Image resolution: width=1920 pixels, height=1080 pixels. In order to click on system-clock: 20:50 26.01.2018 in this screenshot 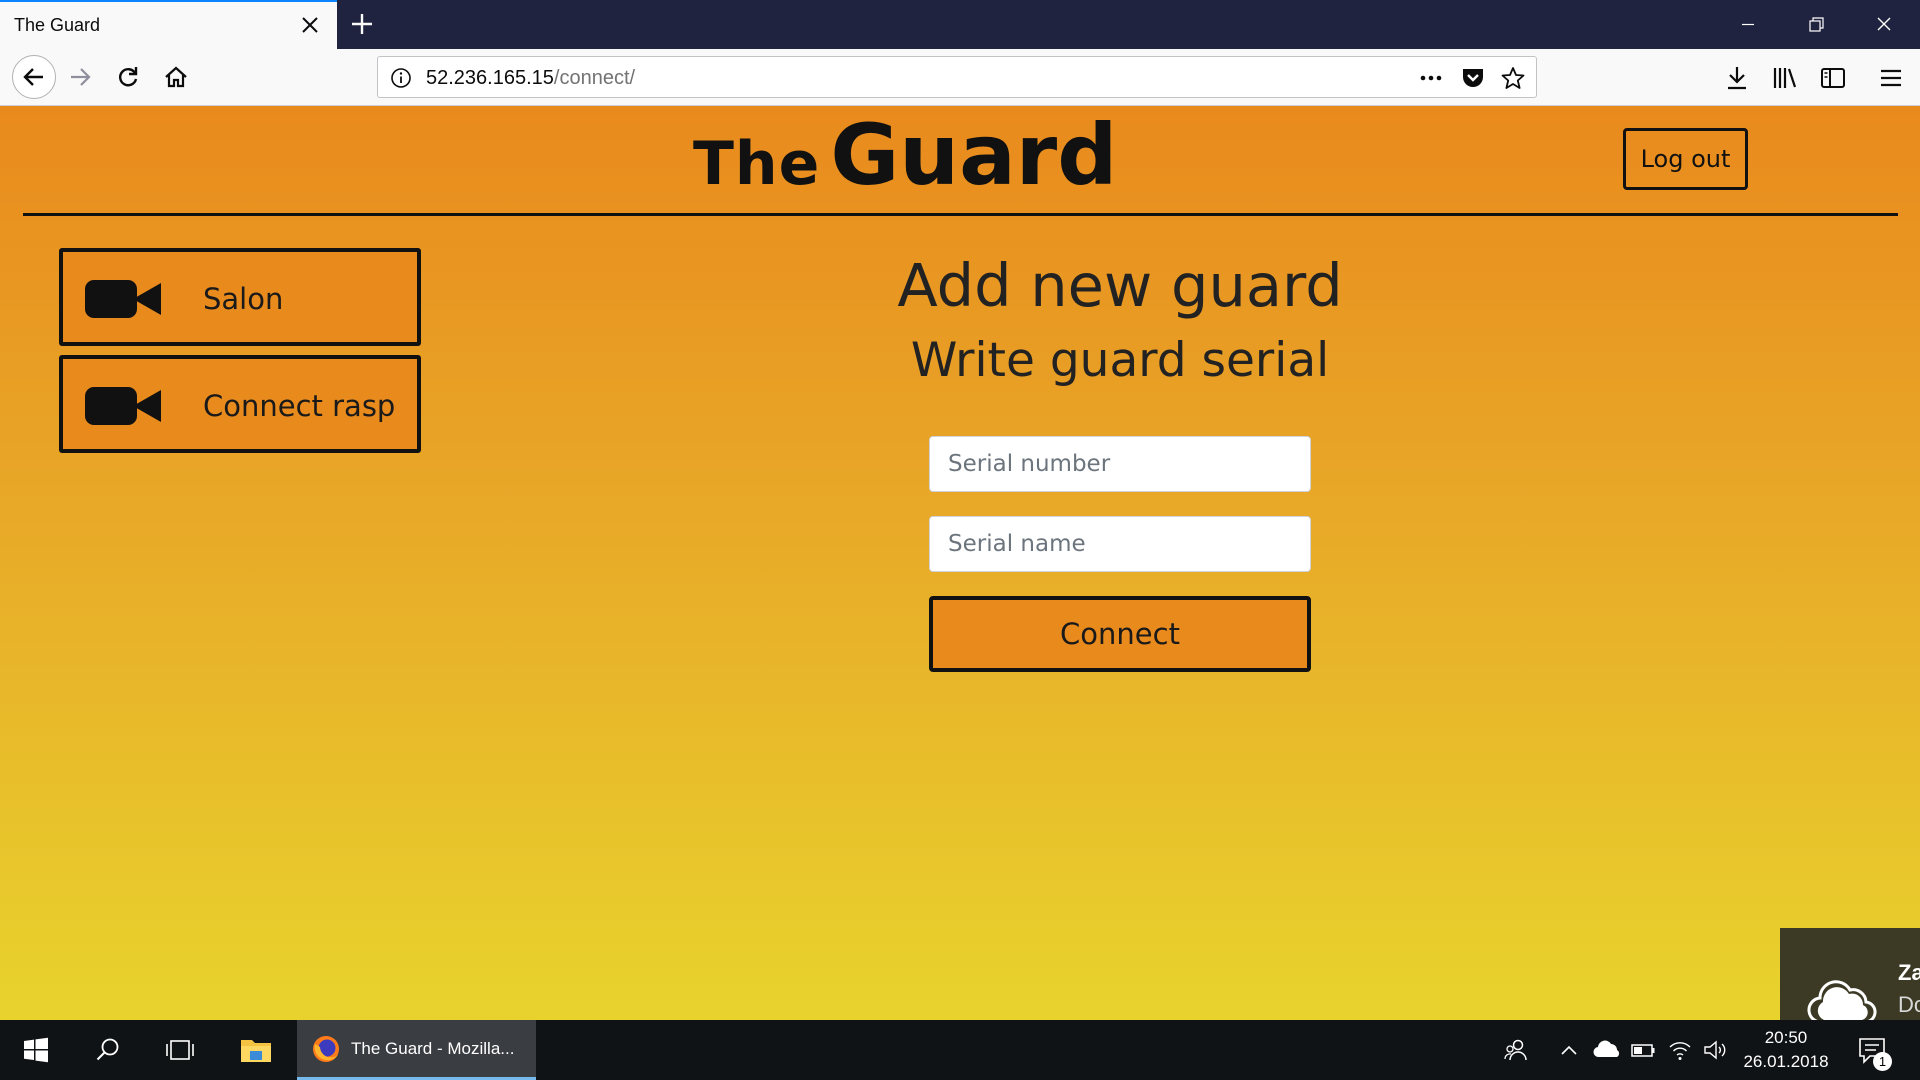, I will do `click(1786, 1050)`.